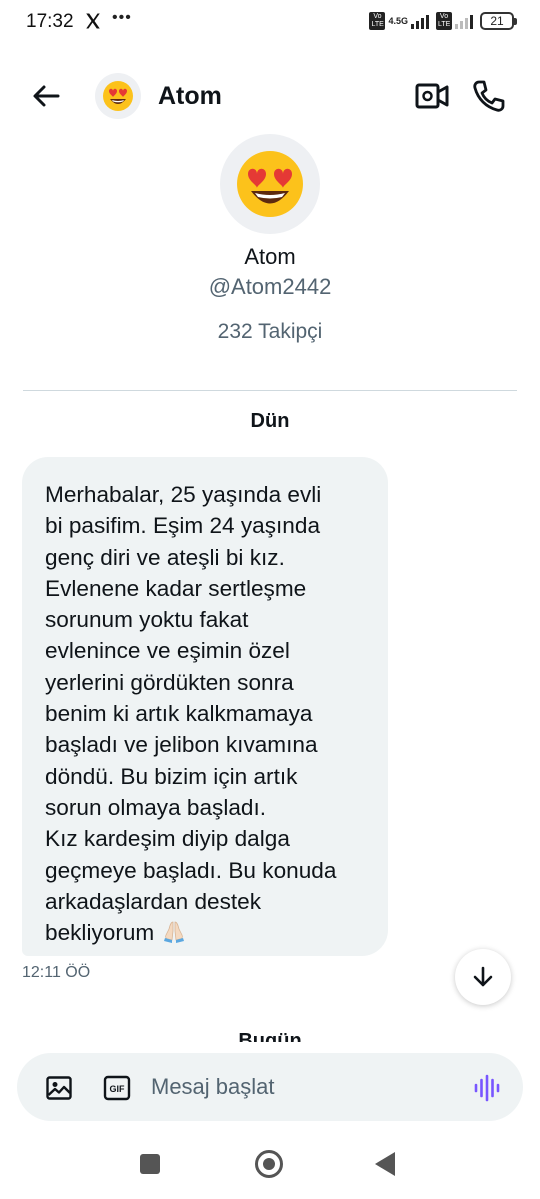 The height and width of the screenshot is (1199, 540). I want to click on recents-icon, so click(150, 1164).